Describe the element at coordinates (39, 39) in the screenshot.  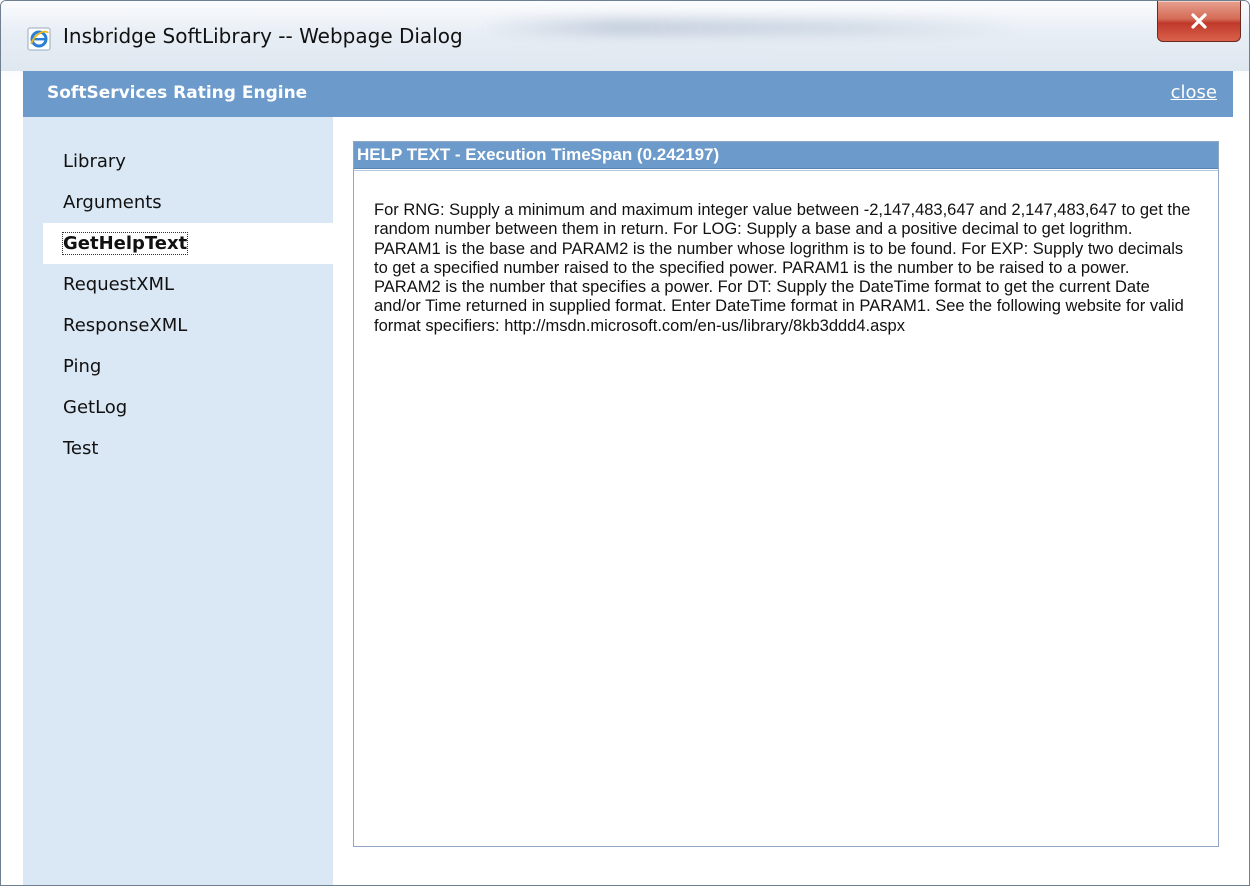
I see `ie-icon` at that location.